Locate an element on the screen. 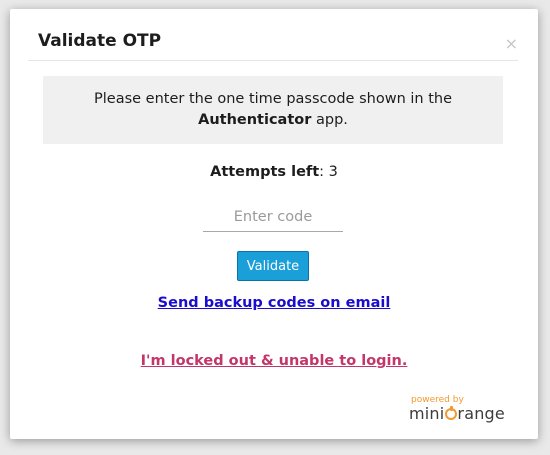  brand-name-prefix: mini is located at coordinates (427, 413).